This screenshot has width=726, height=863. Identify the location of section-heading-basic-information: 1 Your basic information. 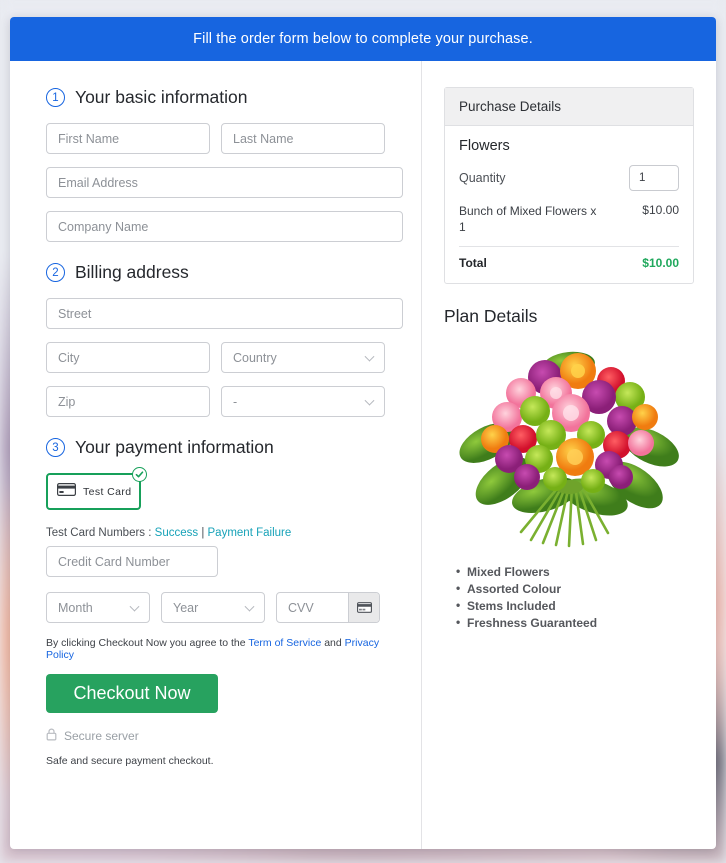
(224, 97).